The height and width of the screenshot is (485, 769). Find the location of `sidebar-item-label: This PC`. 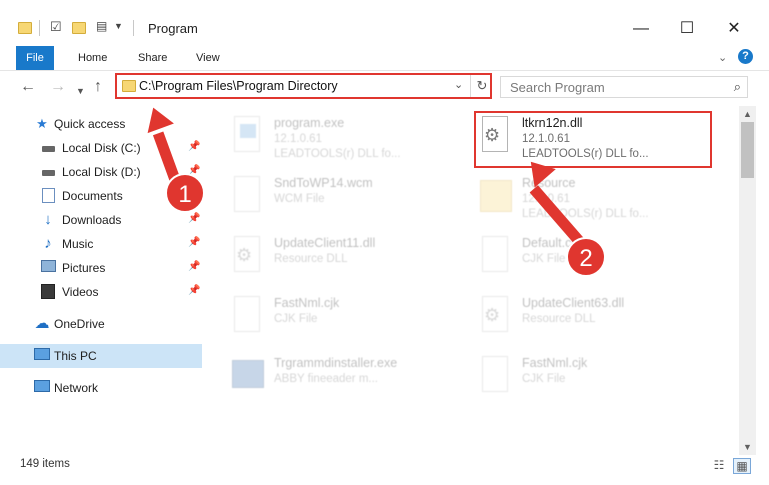

sidebar-item-label: This PC is located at coordinates (75, 356).